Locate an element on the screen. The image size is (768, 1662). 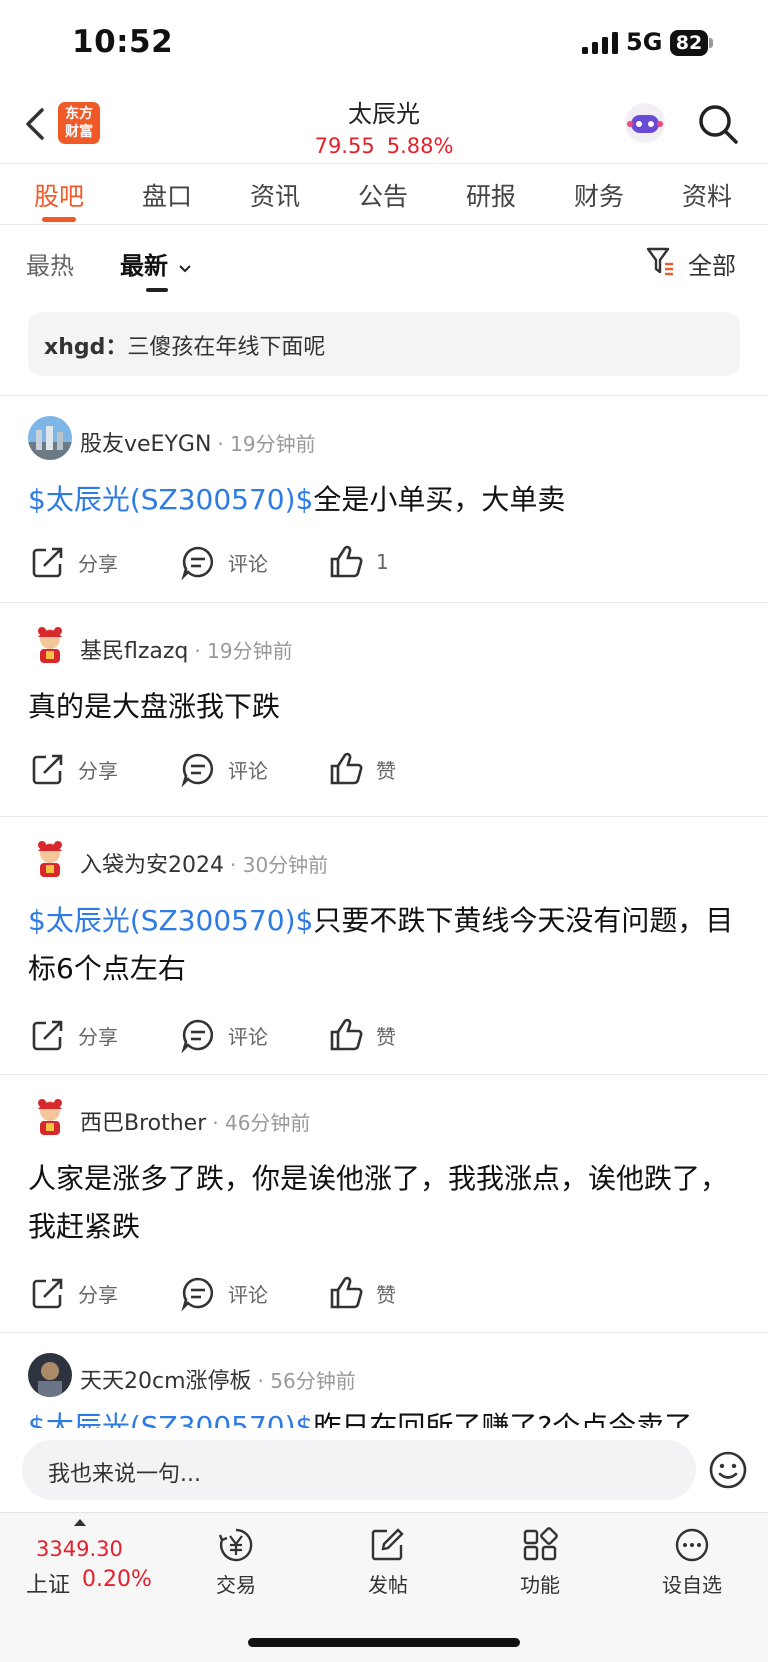
network-label: 5G is located at coordinates (644, 42).